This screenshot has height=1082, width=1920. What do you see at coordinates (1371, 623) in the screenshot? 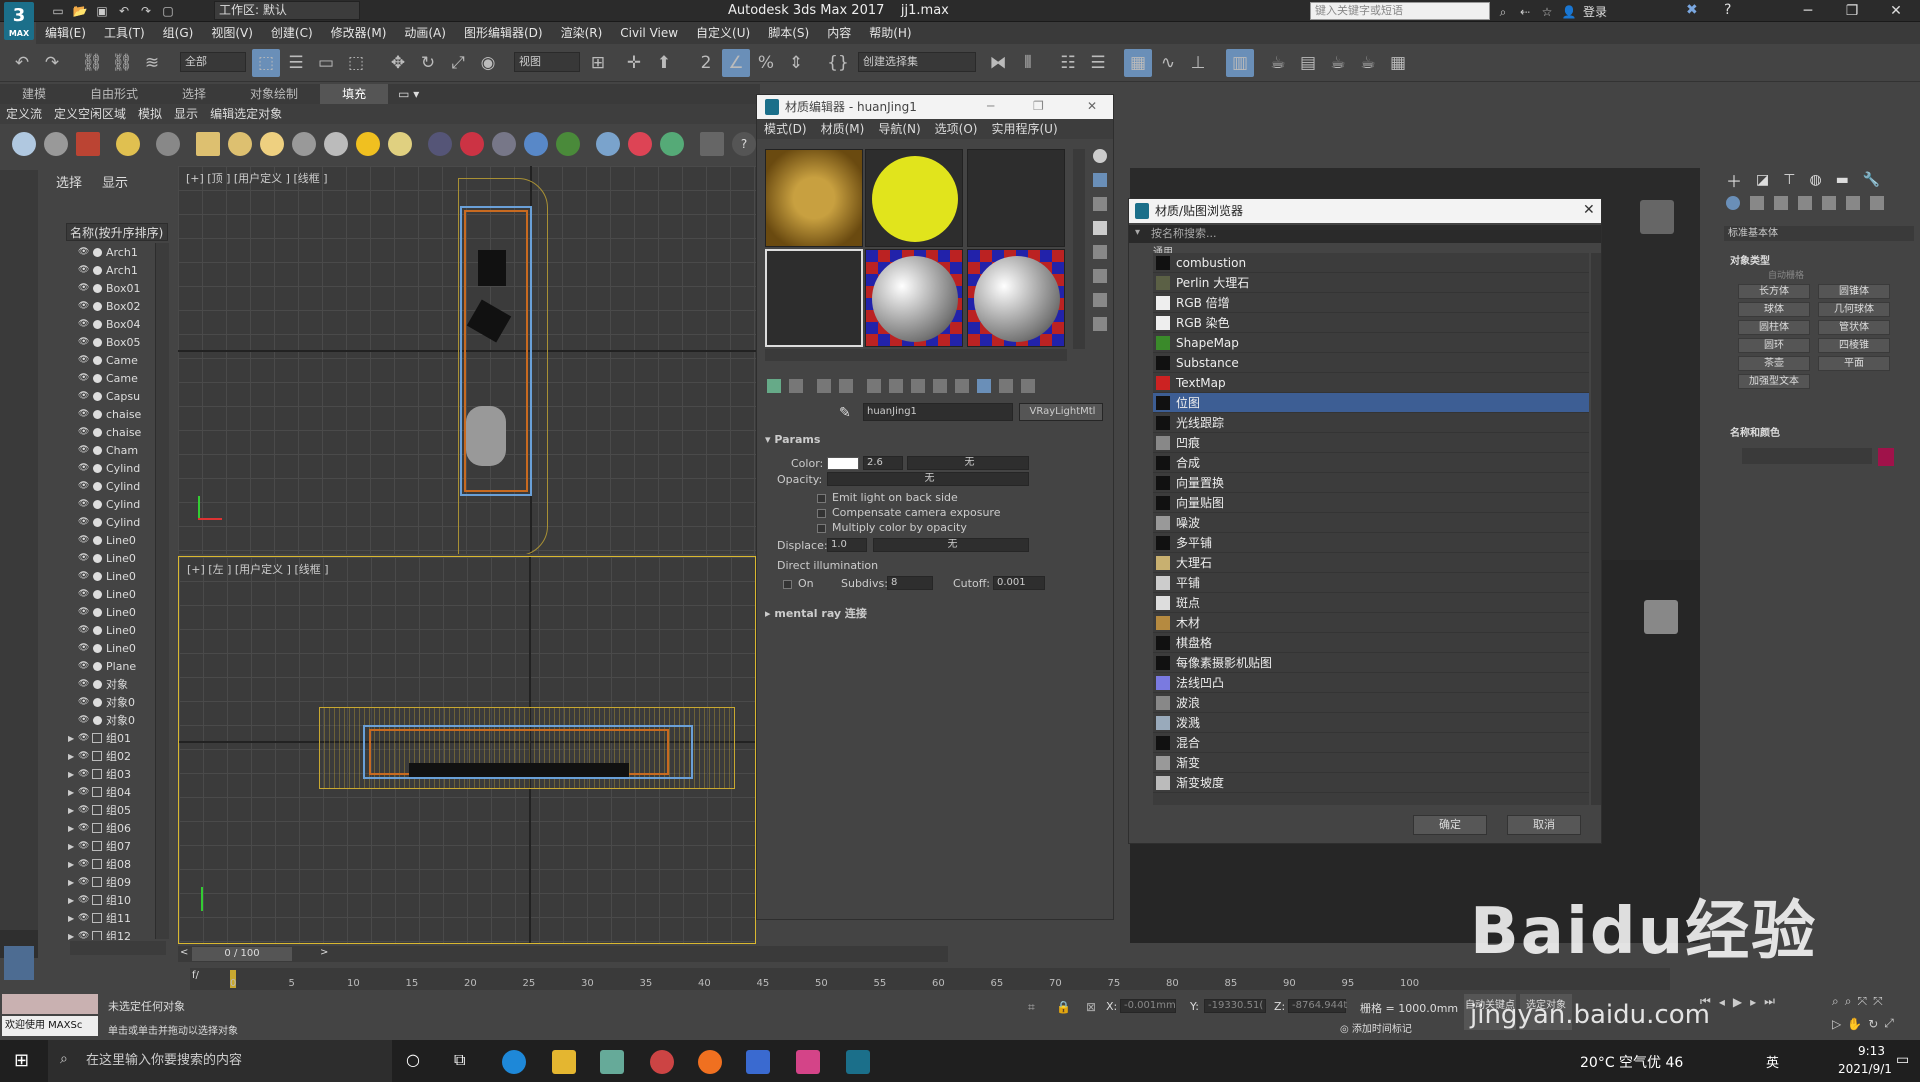
I see `map-list-item: 木材` at bounding box center [1371, 623].